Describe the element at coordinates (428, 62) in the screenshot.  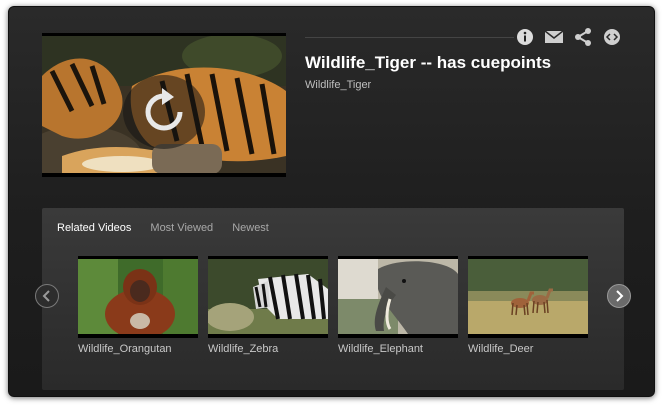
I see `video-title: Wildlife_Tiger -- has cuepoints` at that location.